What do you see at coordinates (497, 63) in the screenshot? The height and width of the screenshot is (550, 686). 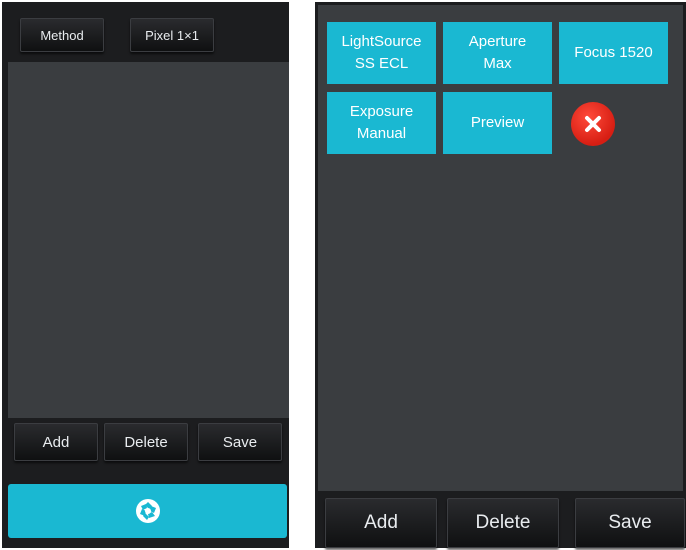 I see `tile-label-line: Max` at bounding box center [497, 63].